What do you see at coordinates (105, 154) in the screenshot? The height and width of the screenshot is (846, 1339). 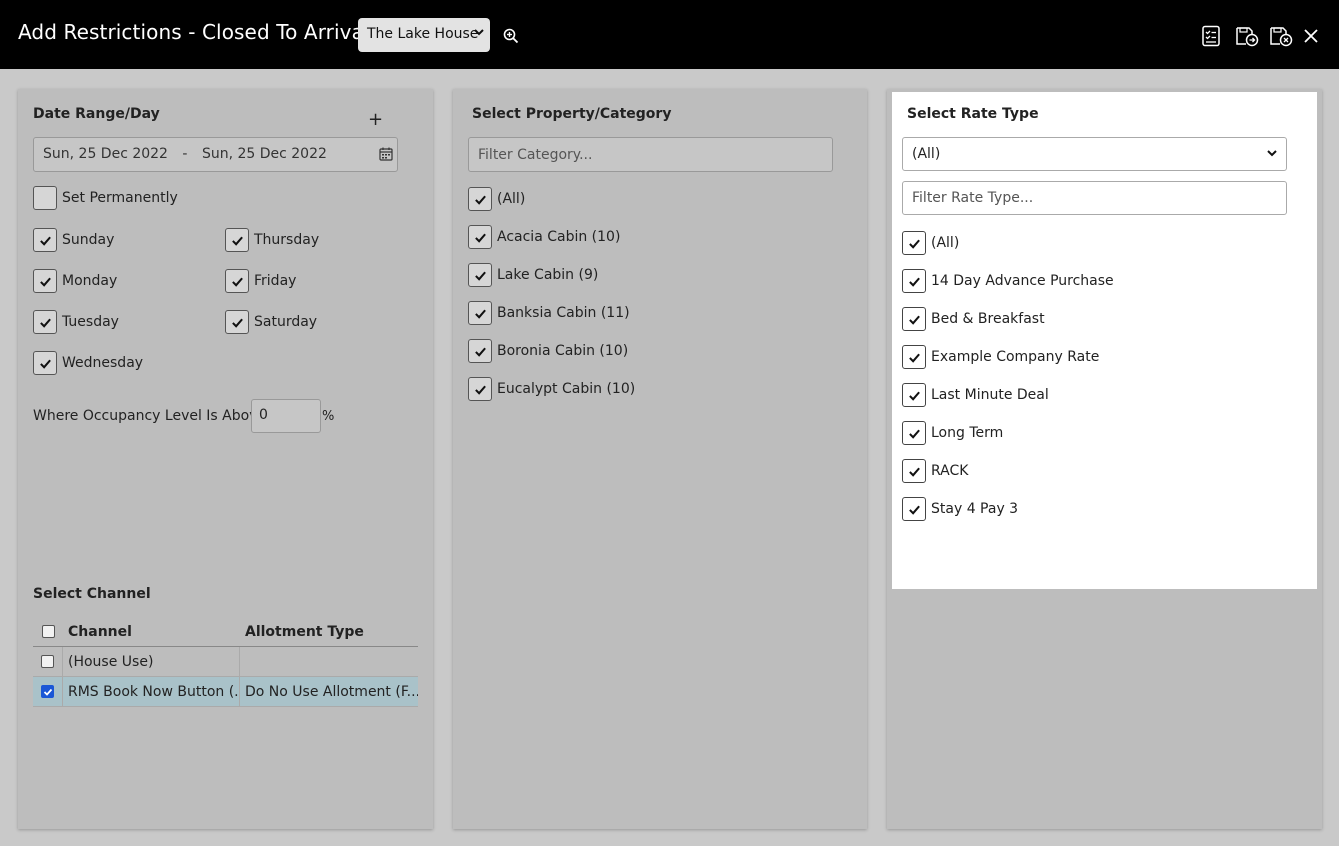 I see `date-from: Sun, 25 Dec 2022` at bounding box center [105, 154].